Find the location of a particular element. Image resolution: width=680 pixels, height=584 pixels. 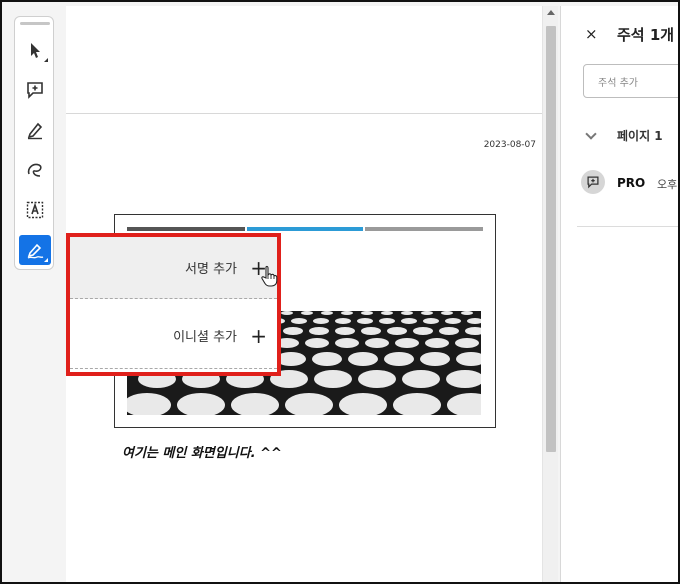

highlight-tool is located at coordinates (35, 130).